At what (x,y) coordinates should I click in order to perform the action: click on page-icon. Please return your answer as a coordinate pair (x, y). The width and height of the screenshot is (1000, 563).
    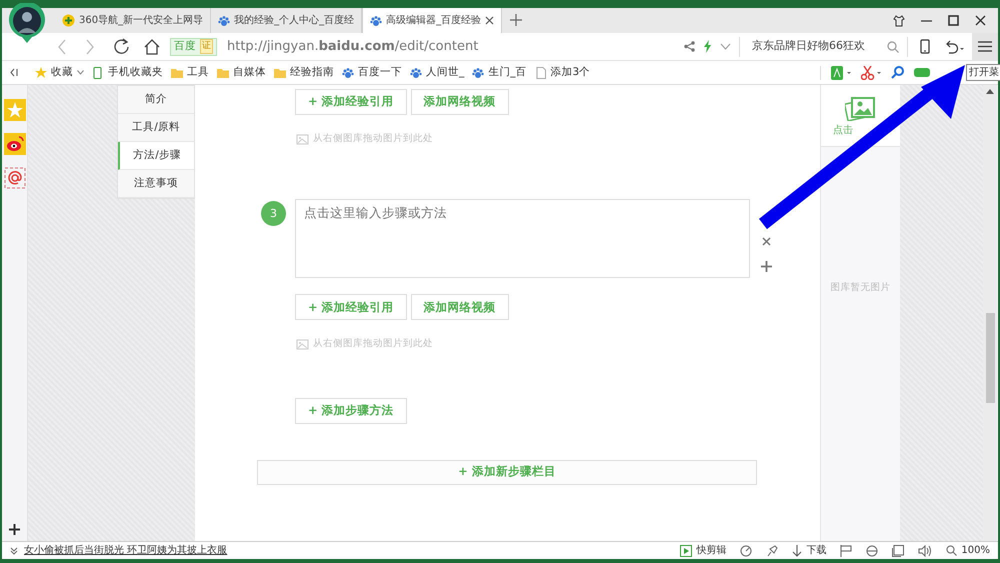
    Looking at the image, I should click on (540, 72).